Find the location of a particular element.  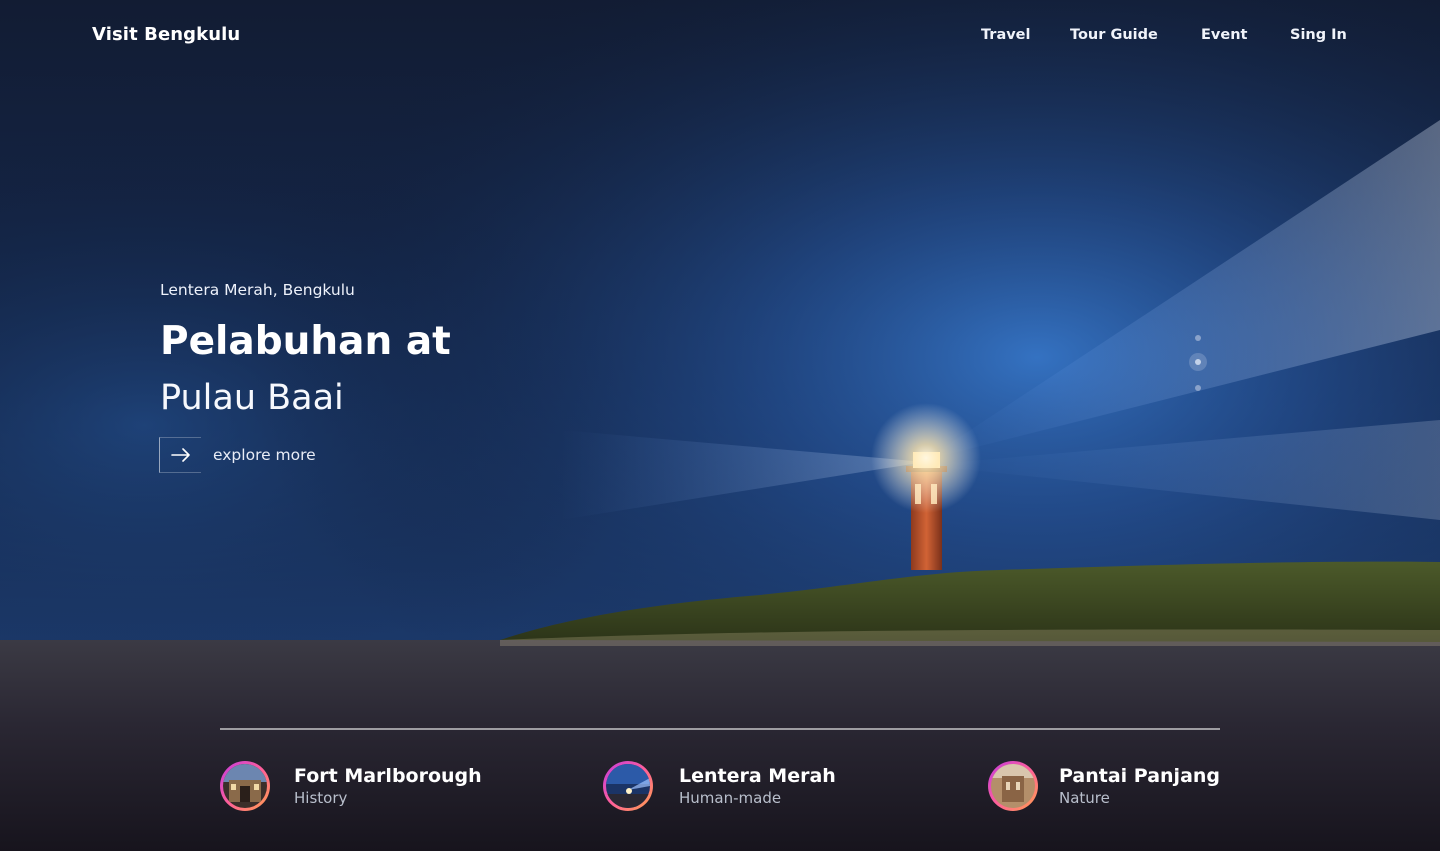

destination-lentera-merah: Lentera Merah Human-made is located at coordinates (719, 786).